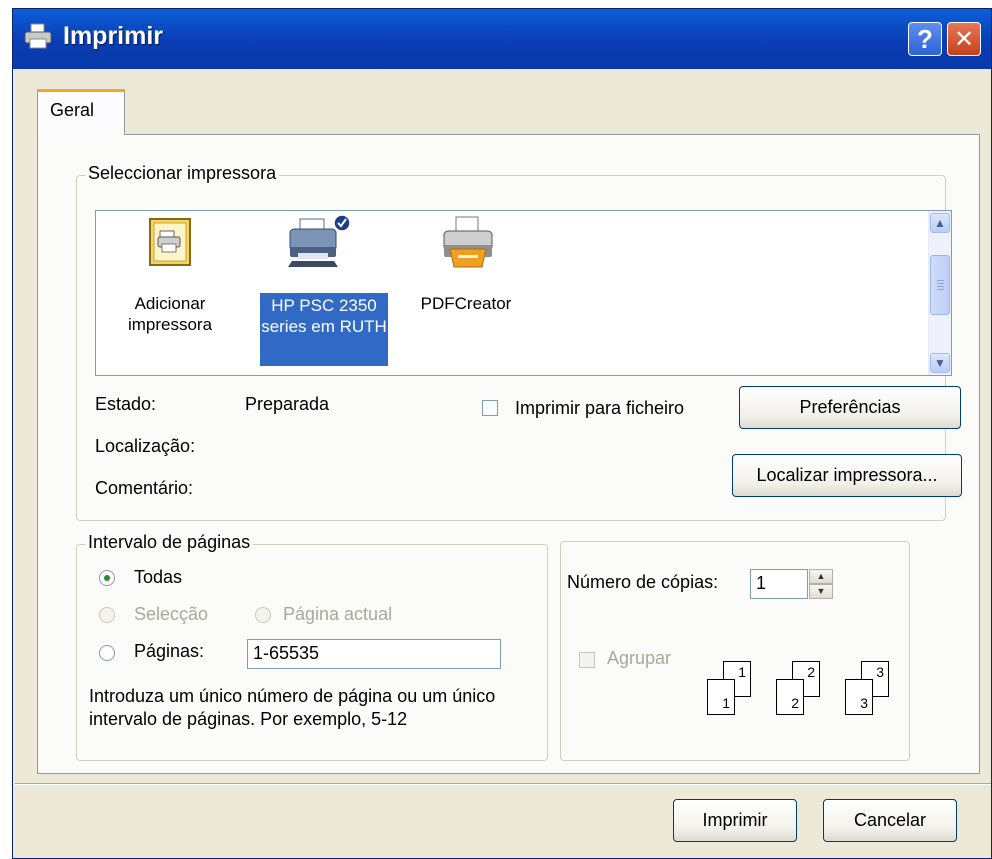 This screenshot has width=992, height=859. I want to click on printer-list-scrollbar: ▲ ▼, so click(939, 293).